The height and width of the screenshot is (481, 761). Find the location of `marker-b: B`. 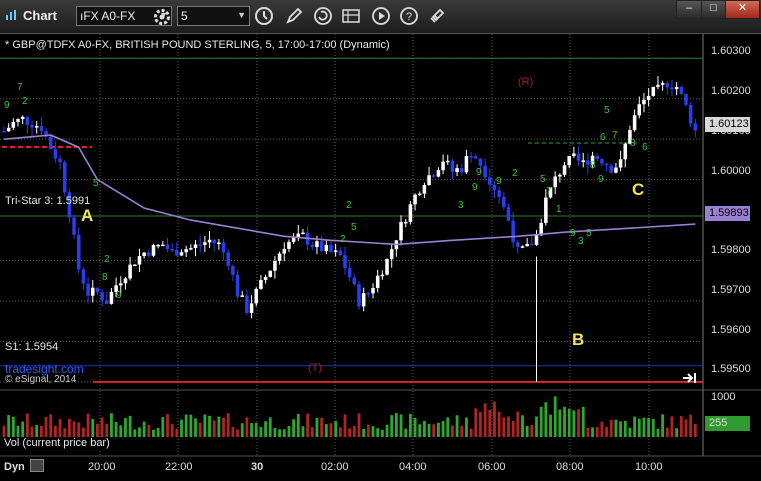

marker-b: B is located at coordinates (578, 339).